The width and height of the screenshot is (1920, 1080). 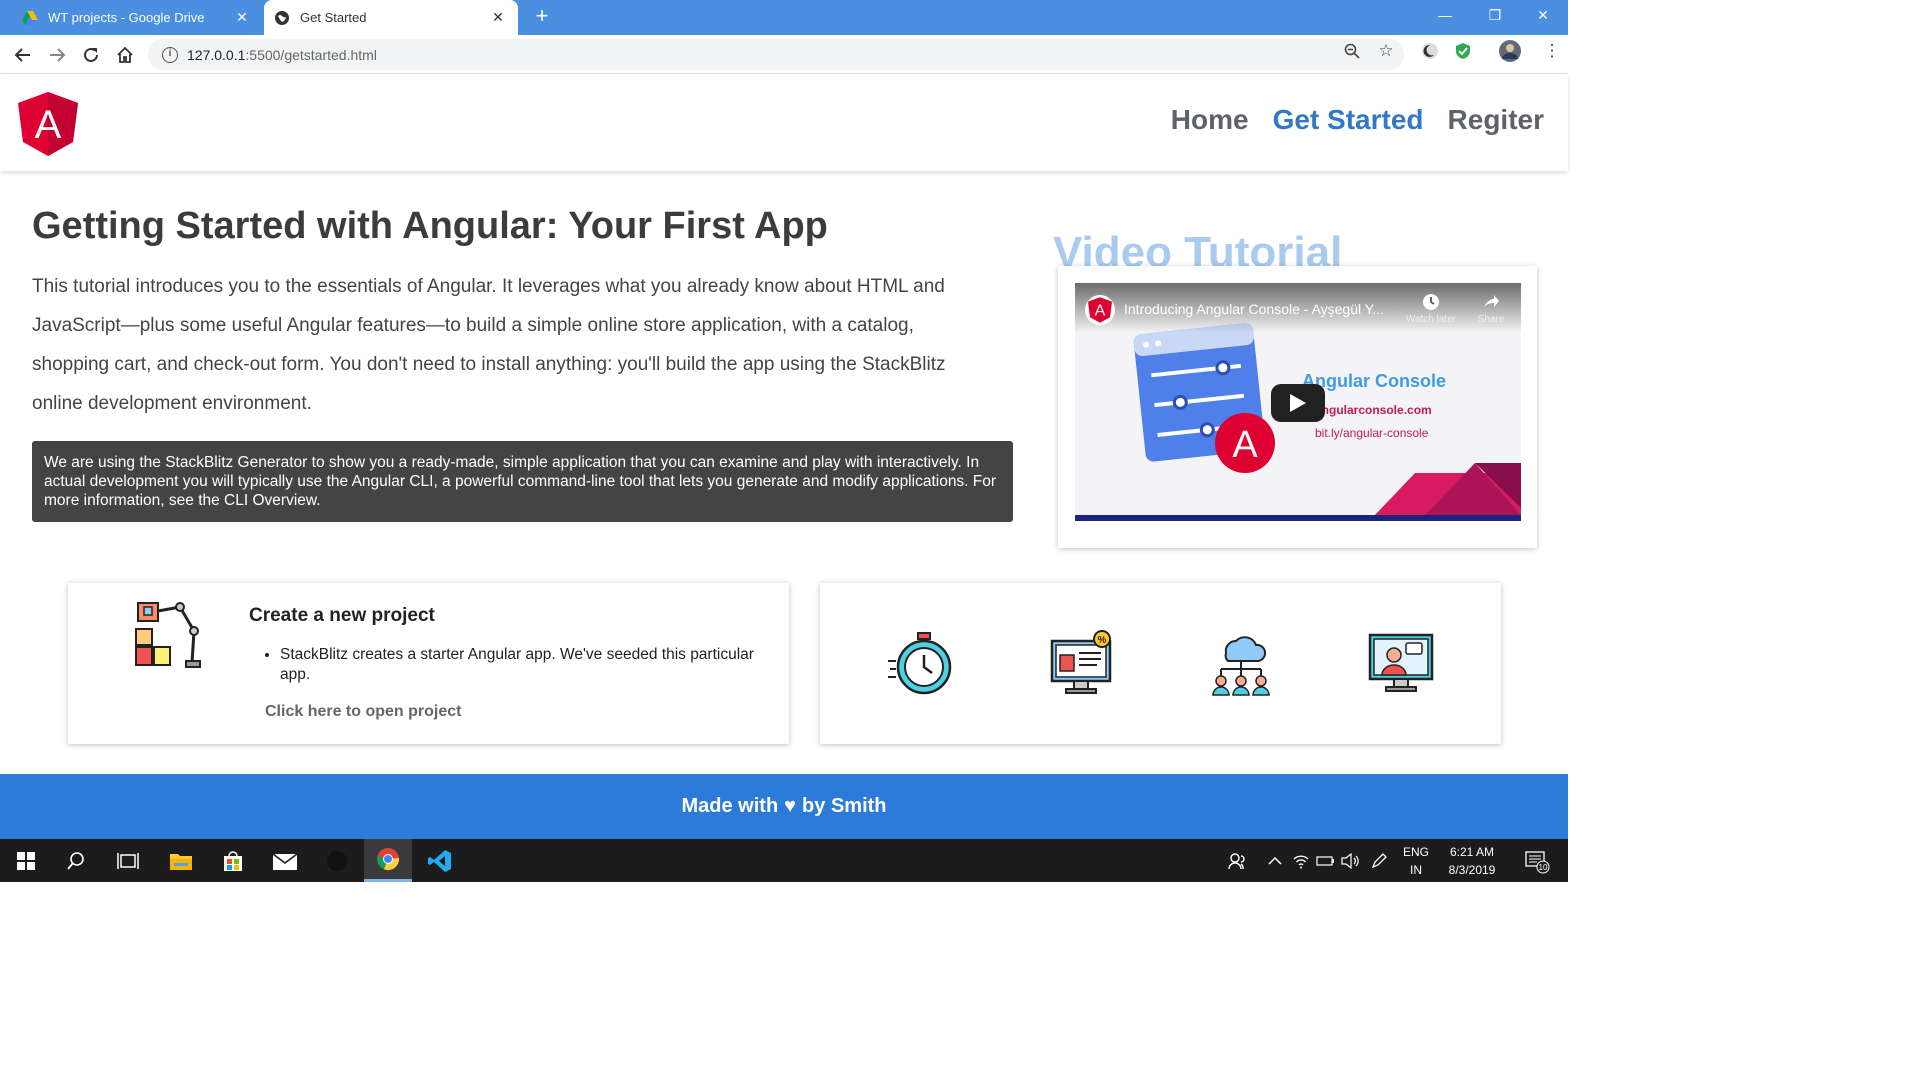 I want to click on forward-button, so click(x=57, y=55).